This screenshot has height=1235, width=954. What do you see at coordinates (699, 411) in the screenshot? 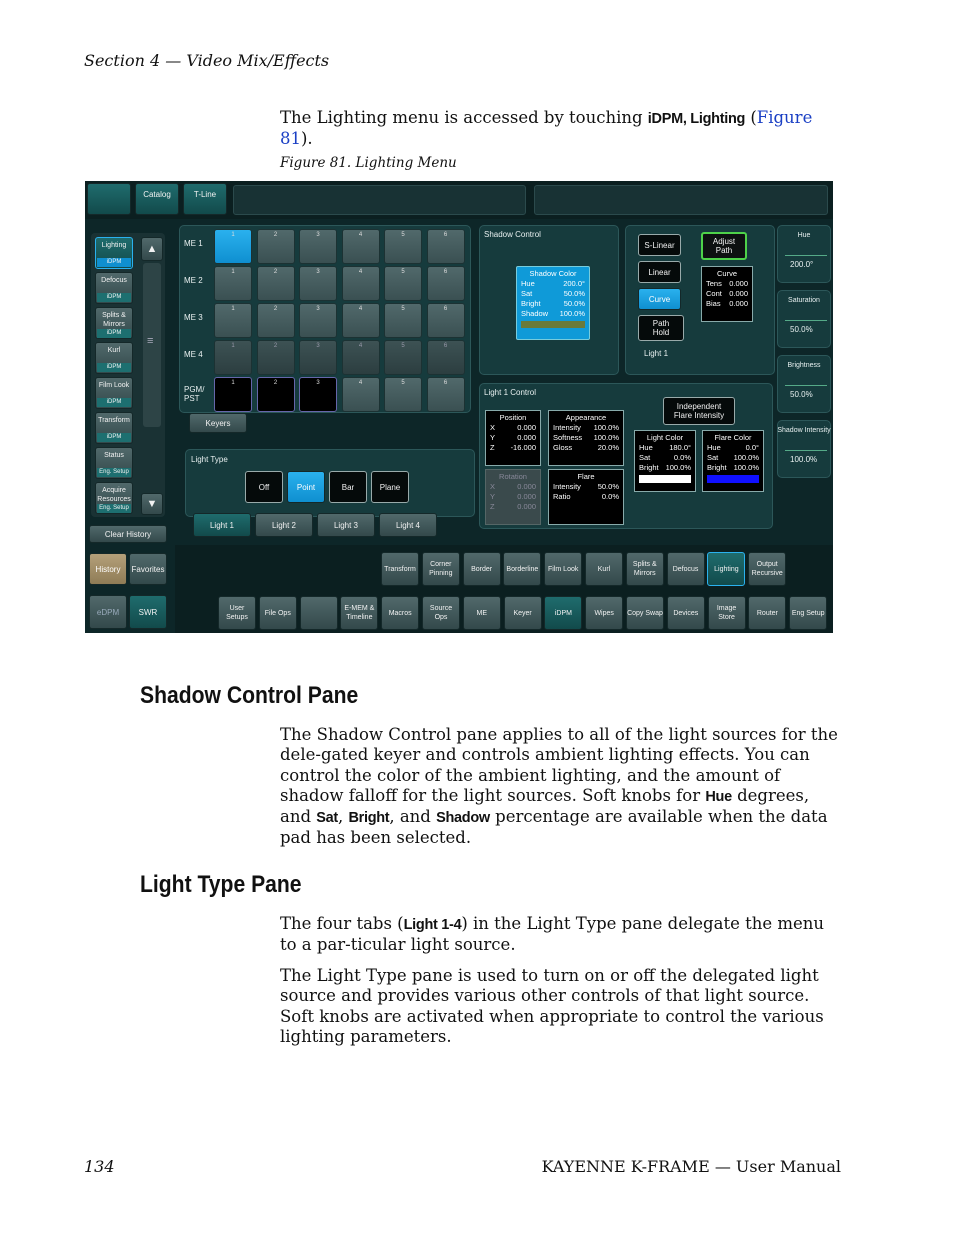
I see `independent-flare-button: Independent Flare Intensity` at bounding box center [699, 411].